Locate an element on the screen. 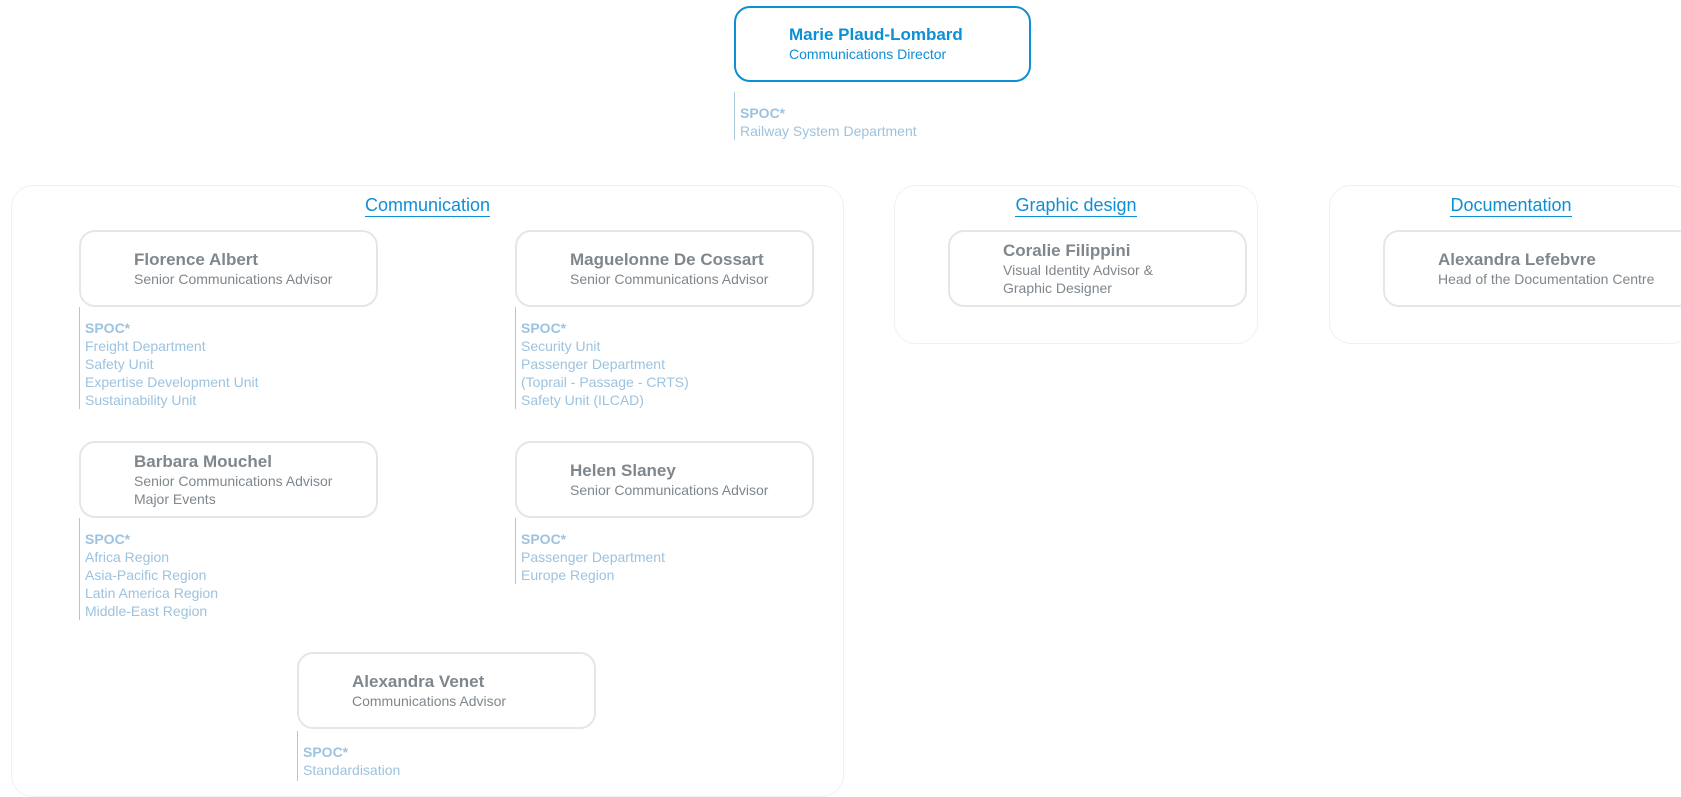  member-name: Alexandra Lefebvre is located at coordinates (1517, 259).